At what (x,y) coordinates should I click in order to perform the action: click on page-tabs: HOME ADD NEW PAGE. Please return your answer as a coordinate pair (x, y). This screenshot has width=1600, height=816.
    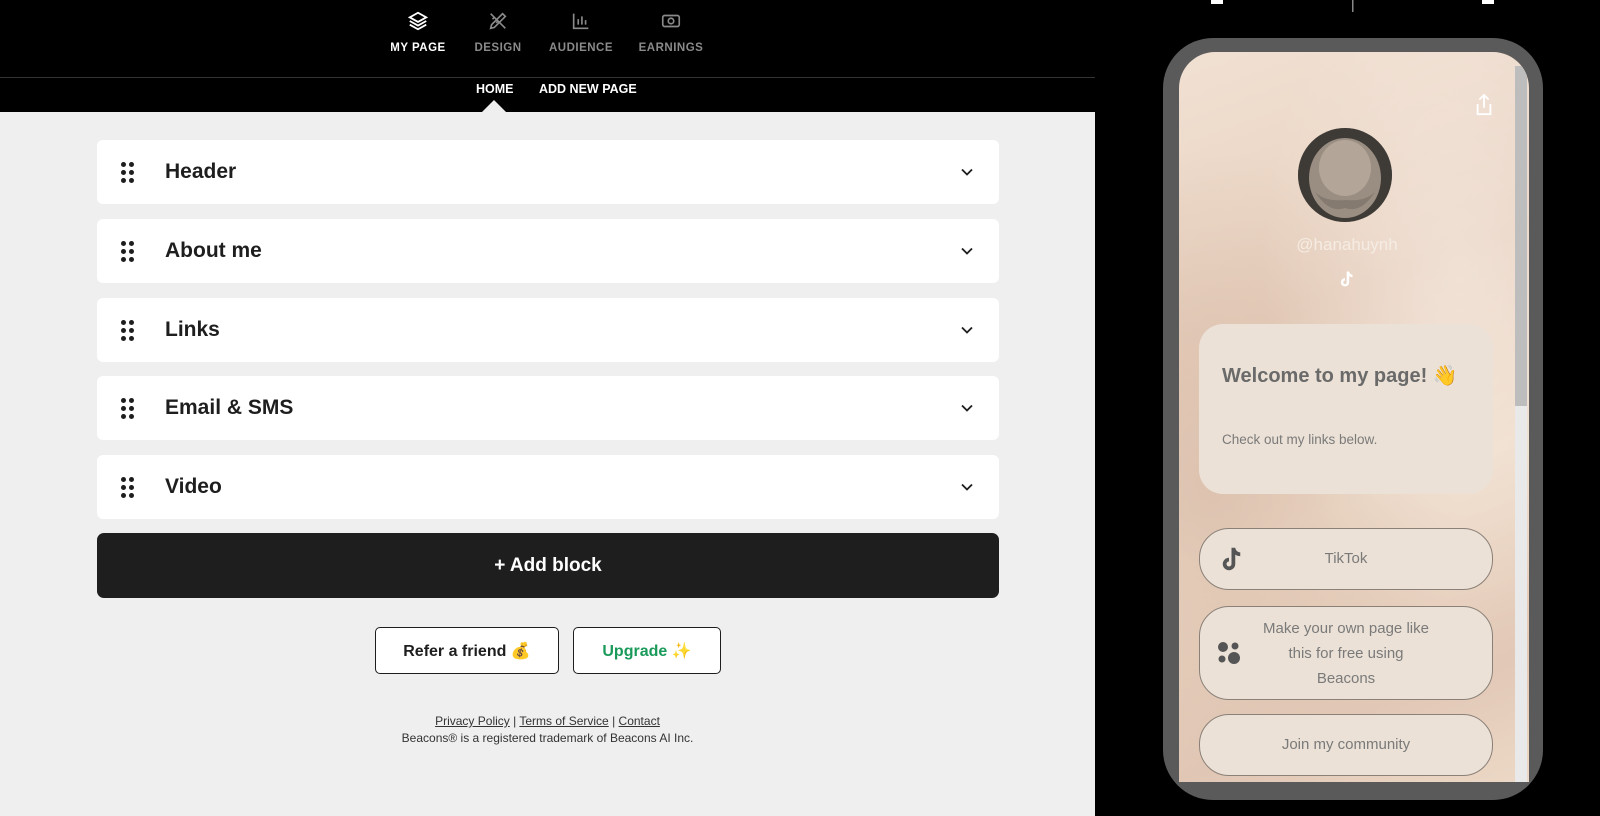
    Looking at the image, I should click on (547, 95).